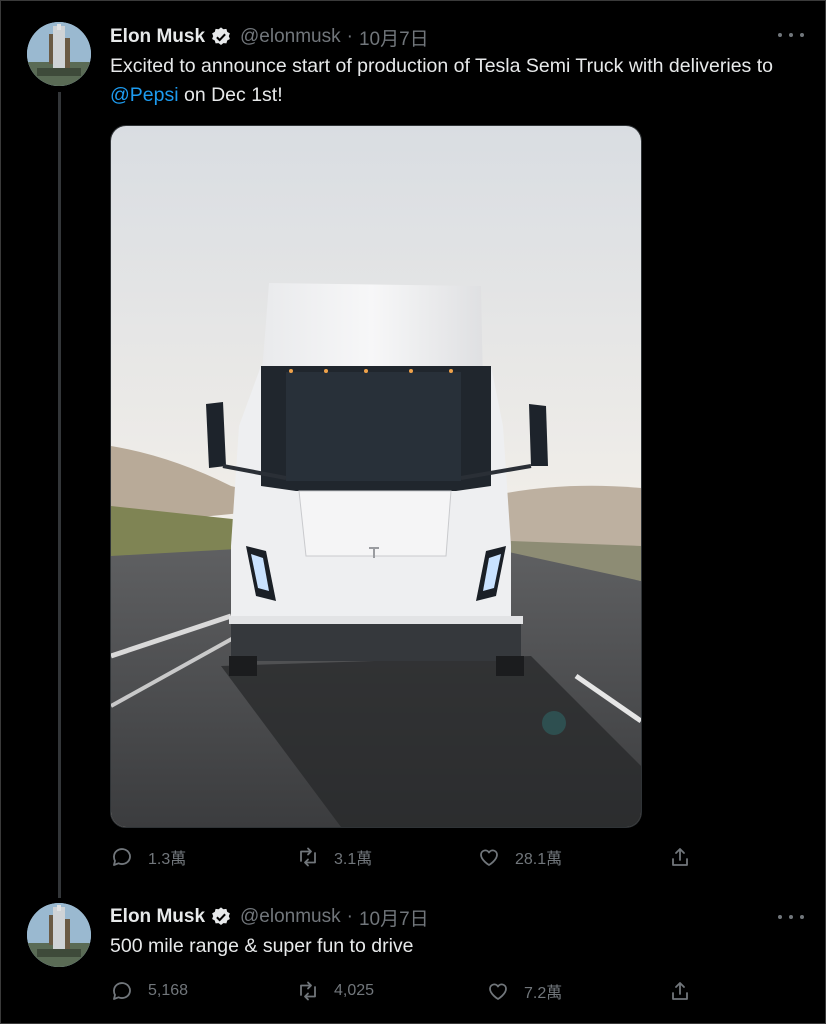  What do you see at coordinates (539, 859) in the screenshot?
I see `like-count: 28.1萬` at bounding box center [539, 859].